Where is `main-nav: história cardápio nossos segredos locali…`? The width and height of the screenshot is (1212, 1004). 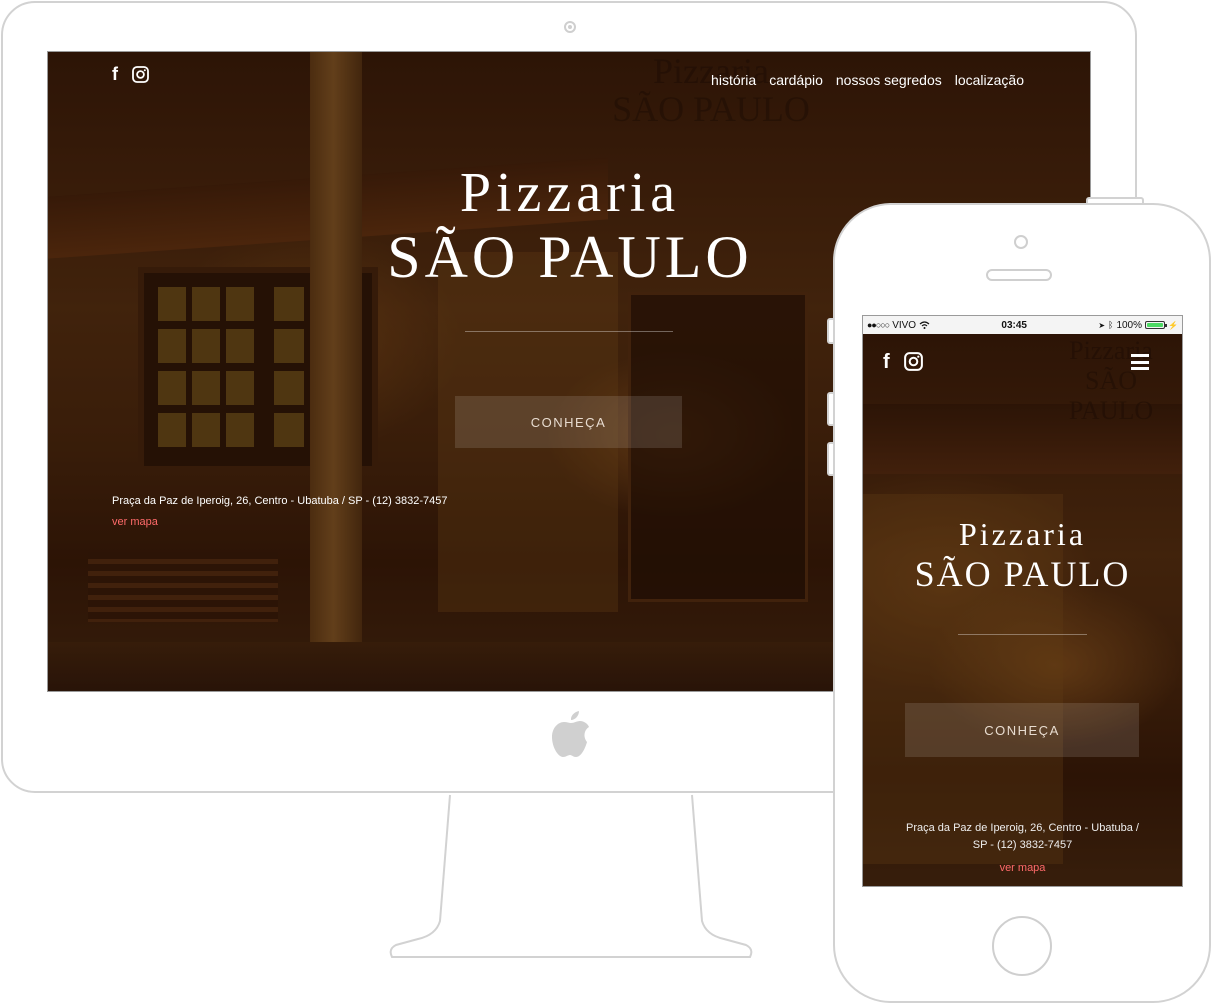
main-nav: história cardápio nossos segredos locali… is located at coordinates (867, 80).